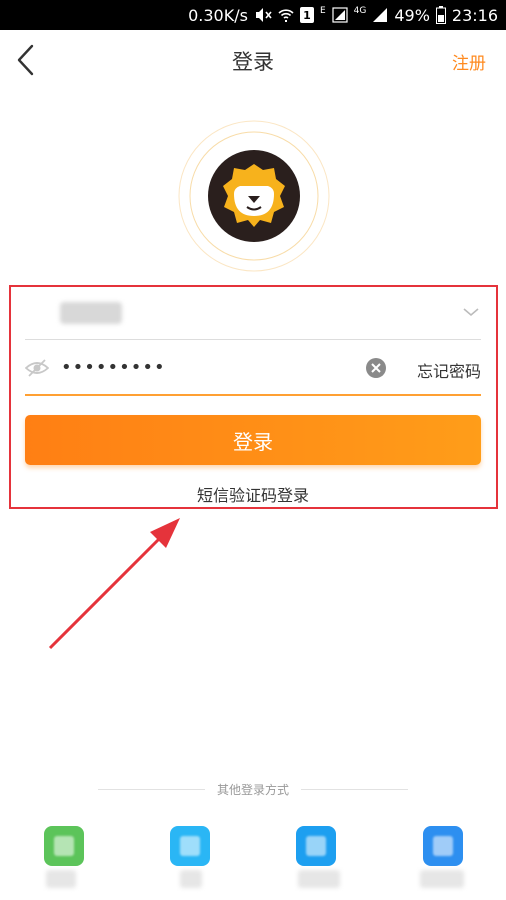 This screenshot has height=900, width=506. What do you see at coordinates (218, 15) in the screenshot?
I see `network-speed: 0.30K/s` at bounding box center [218, 15].